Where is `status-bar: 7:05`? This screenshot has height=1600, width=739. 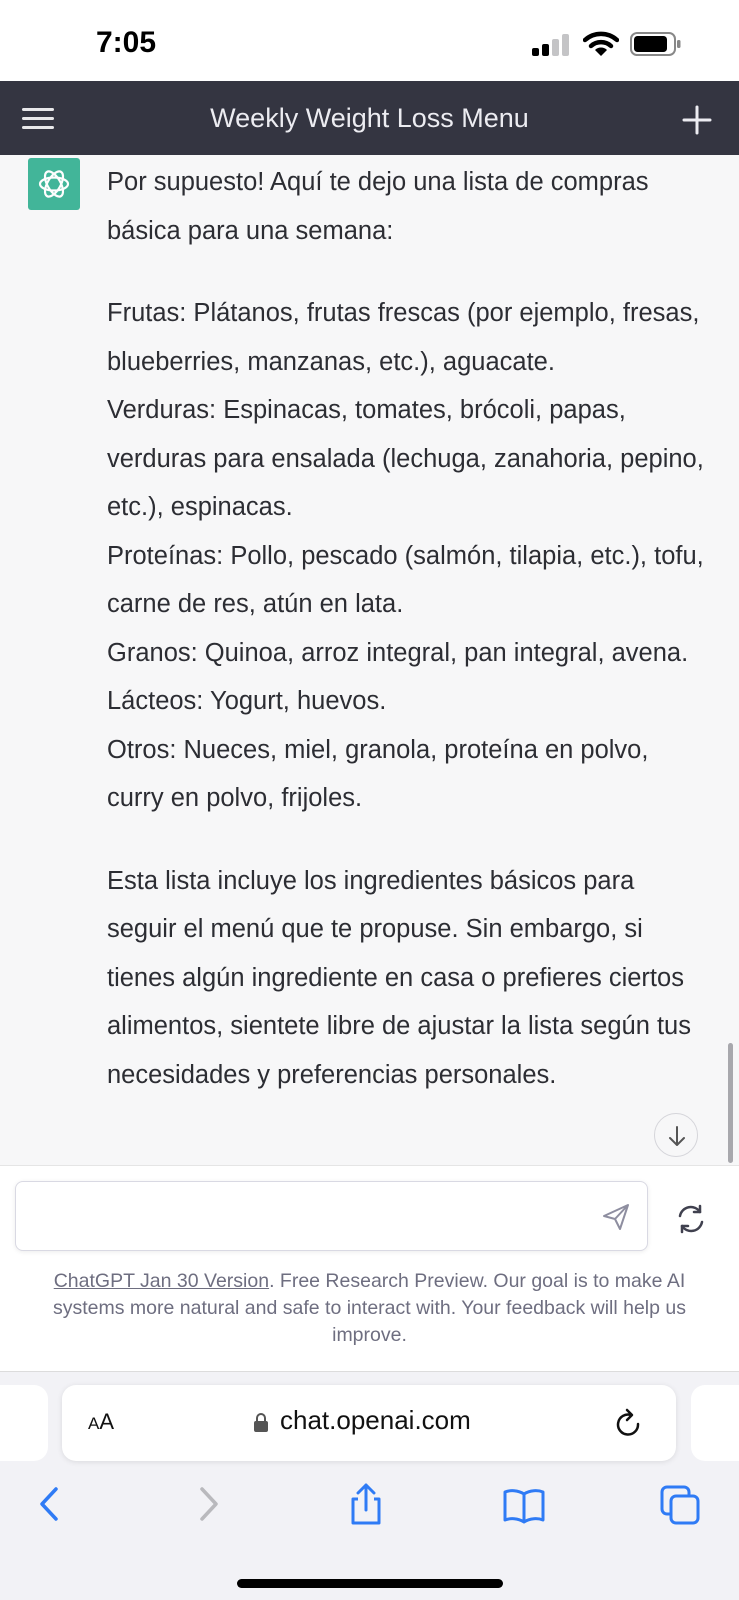
status-bar: 7:05 is located at coordinates (369, 40).